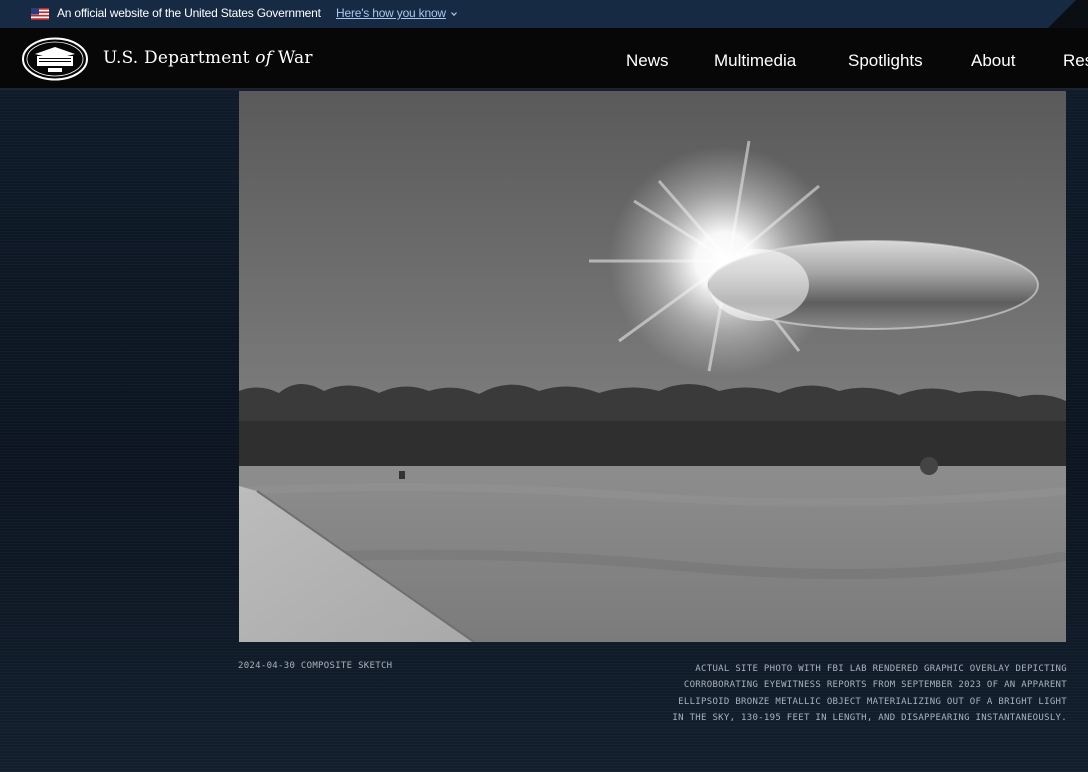 This screenshot has height=772, width=1088. What do you see at coordinates (993, 61) in the screenshot?
I see `nav-about: About` at bounding box center [993, 61].